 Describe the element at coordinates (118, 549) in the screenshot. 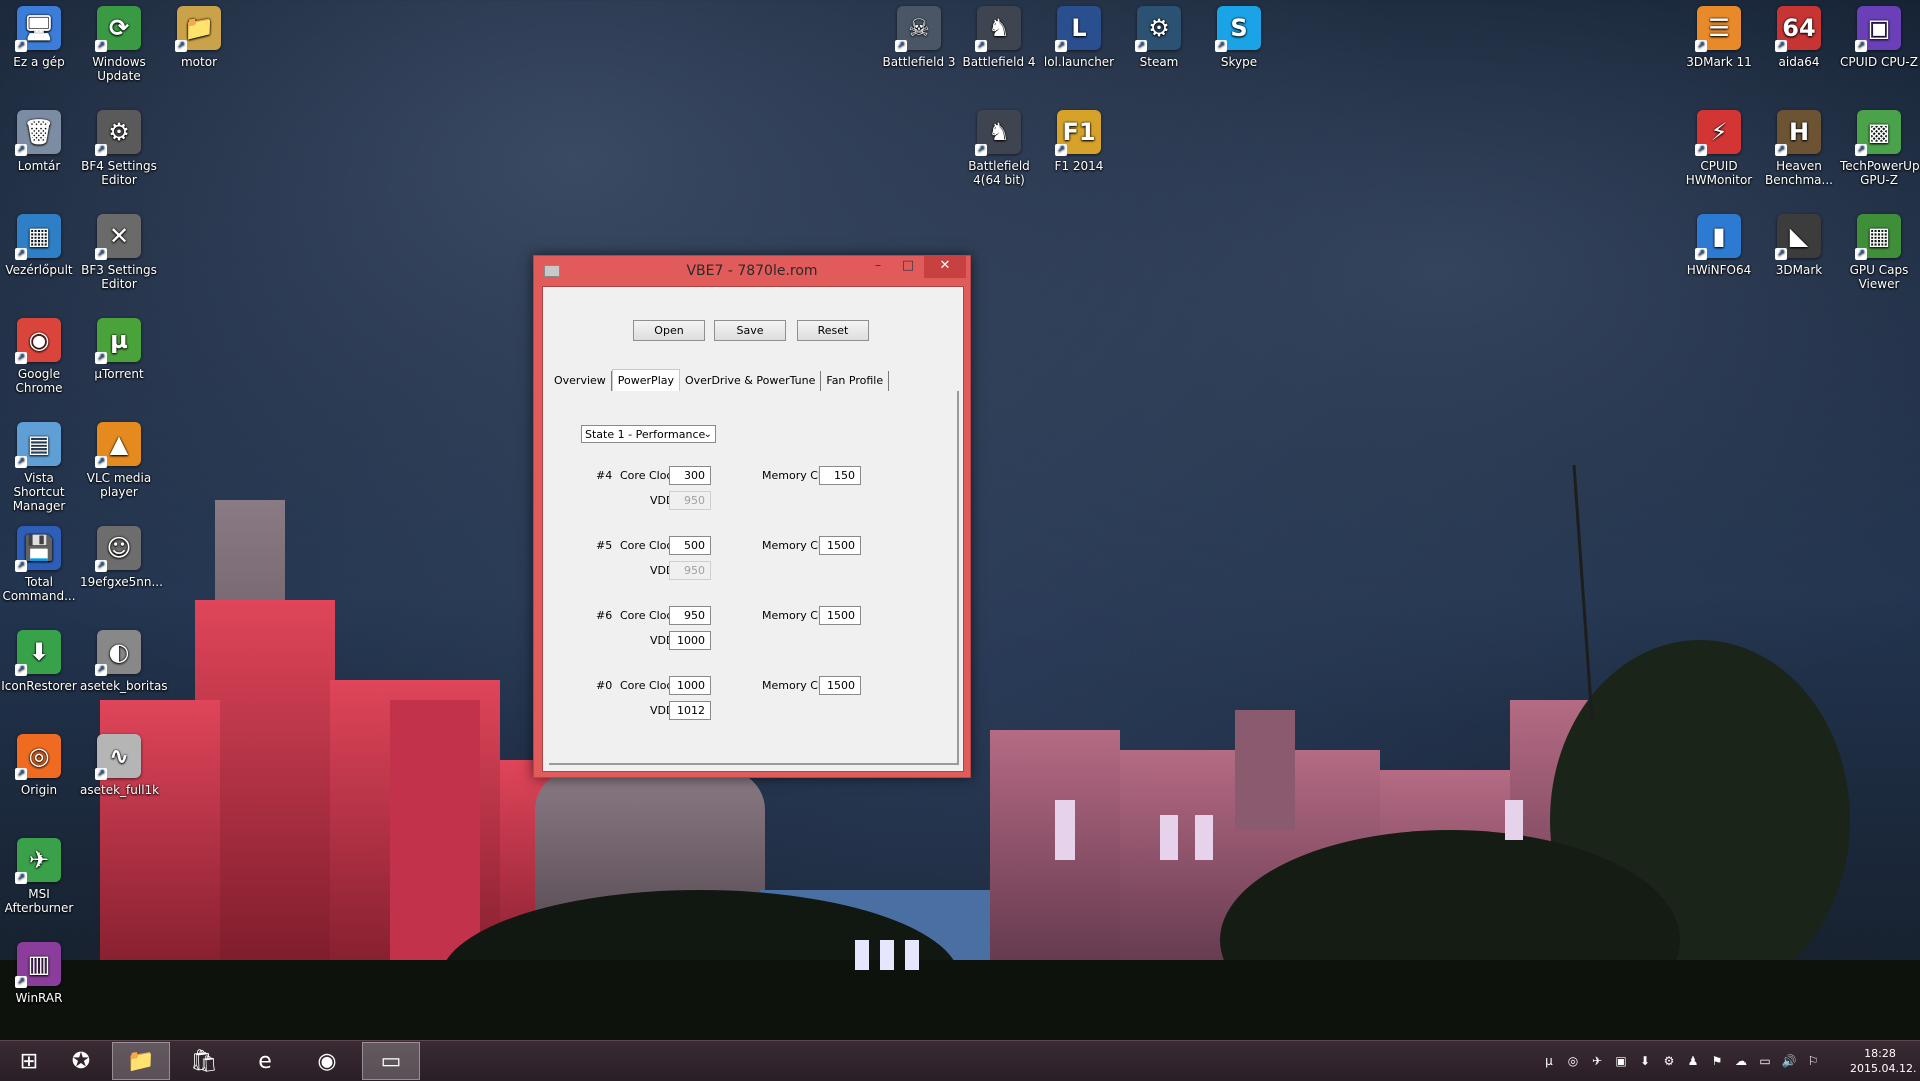

I see `image-file-icon: ☺ ↗` at that location.